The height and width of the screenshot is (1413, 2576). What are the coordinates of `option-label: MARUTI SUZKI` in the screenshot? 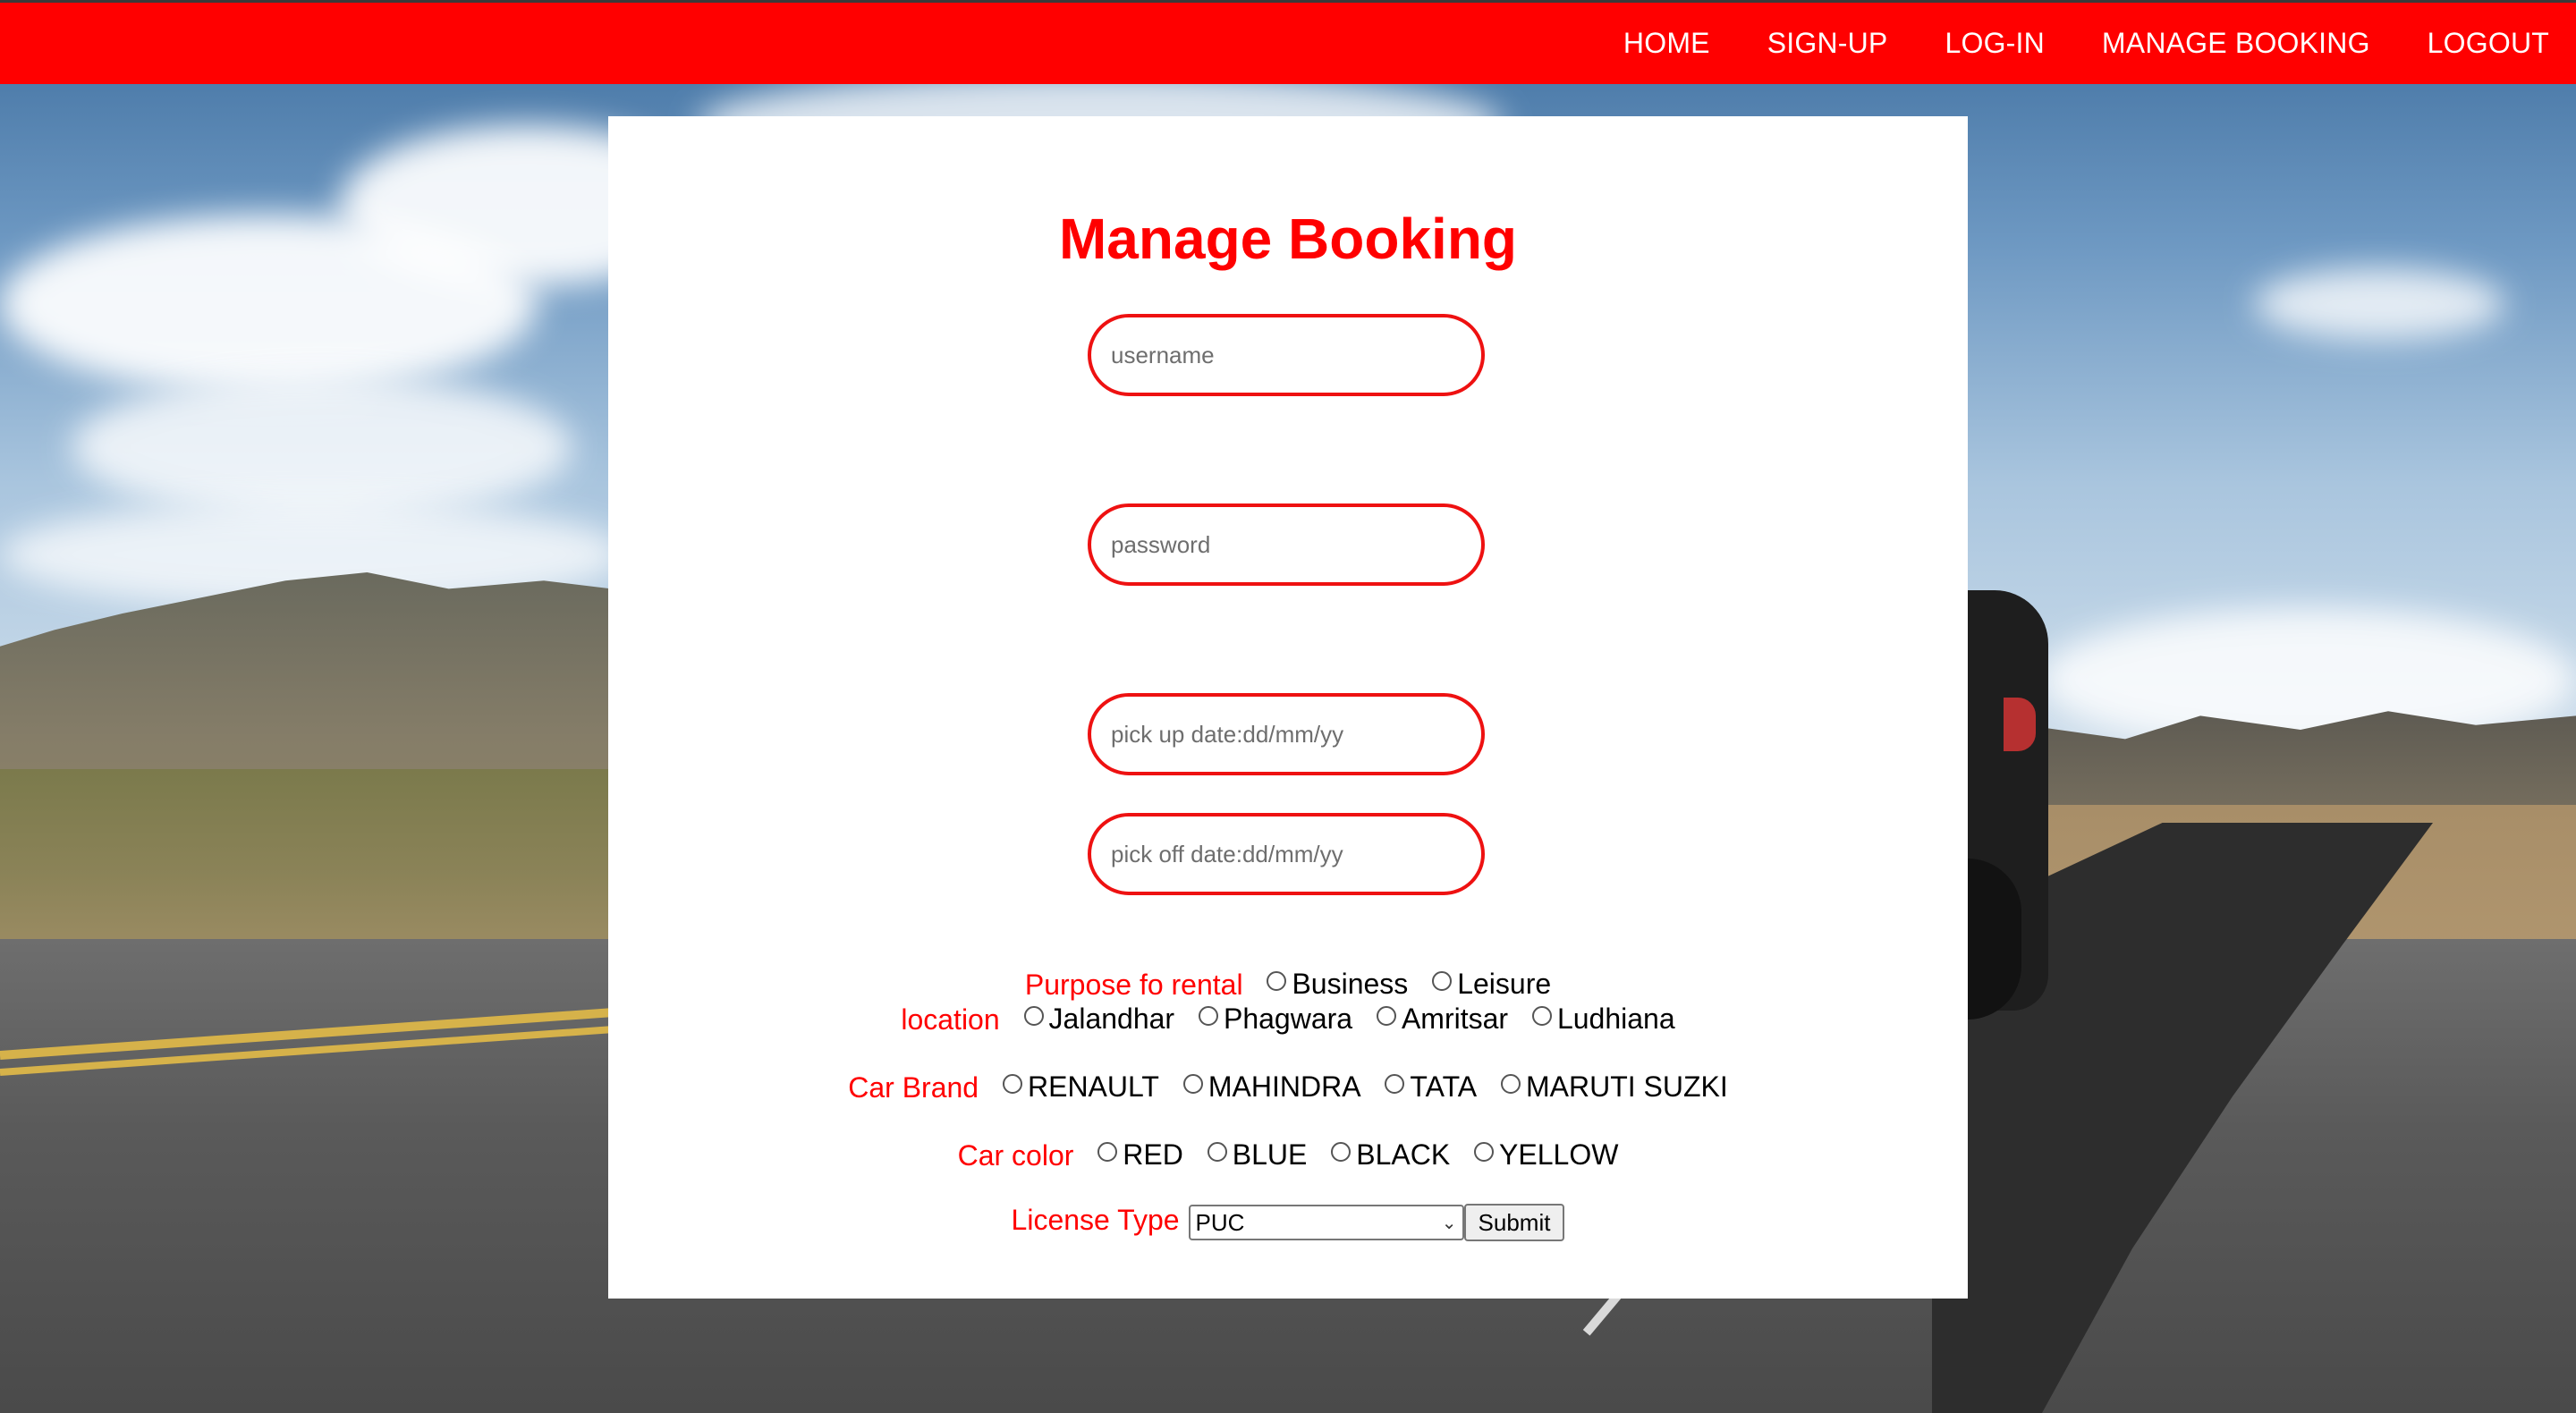 It's located at (1626, 1086).